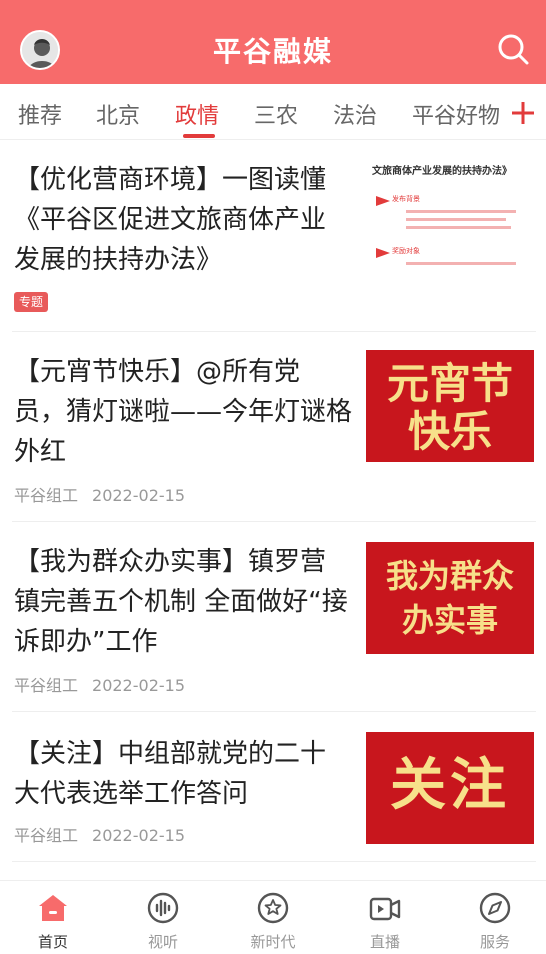  I want to click on title-line: 员，猜灯谜啦——今年灯谜格, so click(183, 412).